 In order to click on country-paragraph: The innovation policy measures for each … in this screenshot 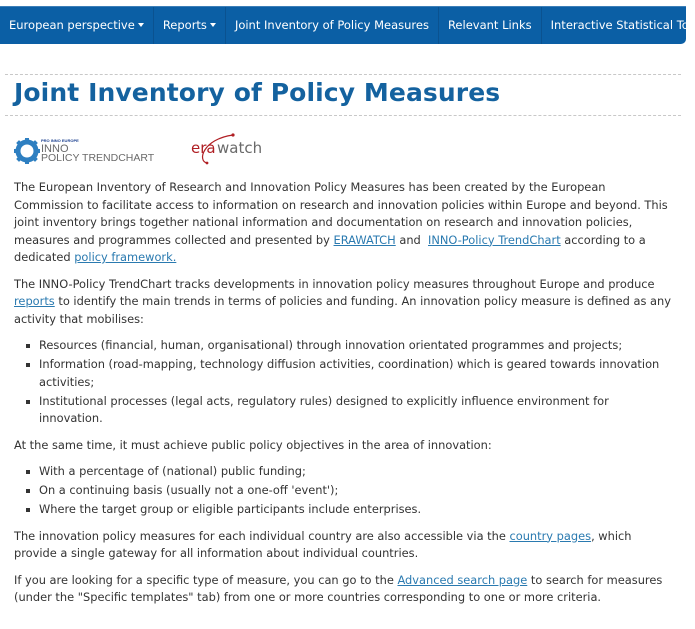, I will do `click(323, 544)`.